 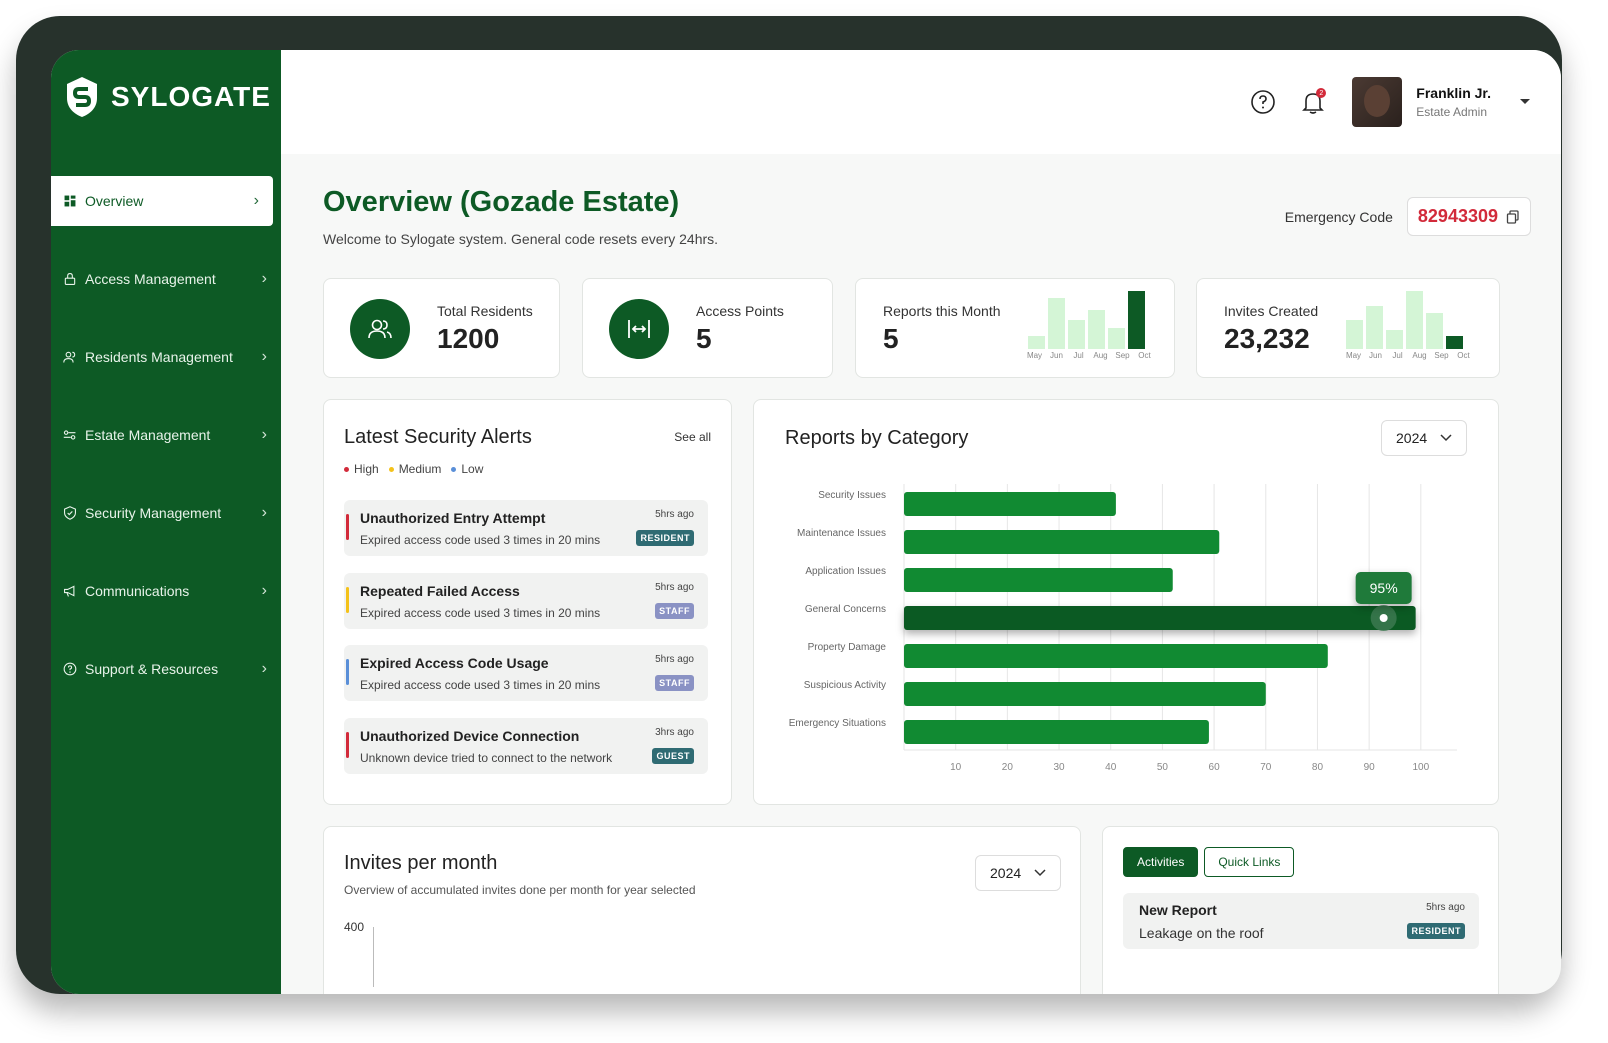 What do you see at coordinates (421, 863) in the screenshot?
I see `invites-chart-title: Invites per month` at bounding box center [421, 863].